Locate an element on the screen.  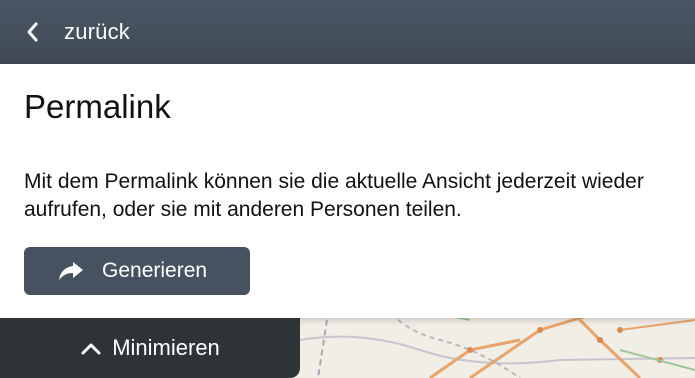
generate-button: Generieren is located at coordinates (137, 271).